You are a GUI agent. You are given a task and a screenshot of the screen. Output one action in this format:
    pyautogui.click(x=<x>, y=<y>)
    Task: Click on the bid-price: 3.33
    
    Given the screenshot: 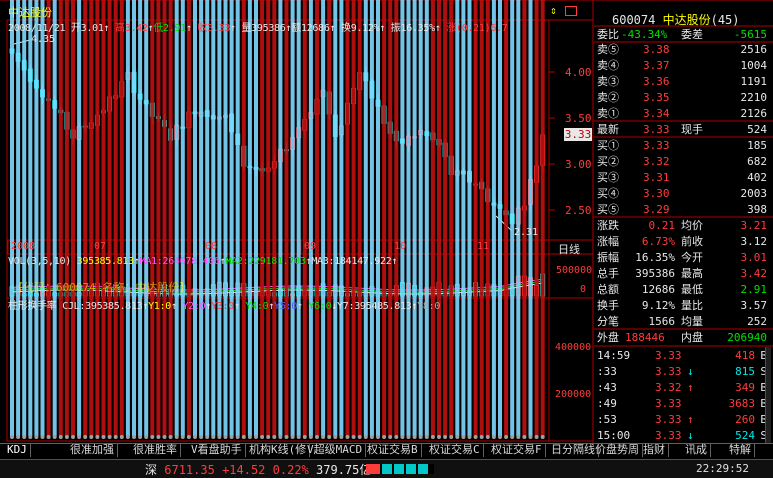 What is the action you would take?
    pyautogui.click(x=656, y=145)
    